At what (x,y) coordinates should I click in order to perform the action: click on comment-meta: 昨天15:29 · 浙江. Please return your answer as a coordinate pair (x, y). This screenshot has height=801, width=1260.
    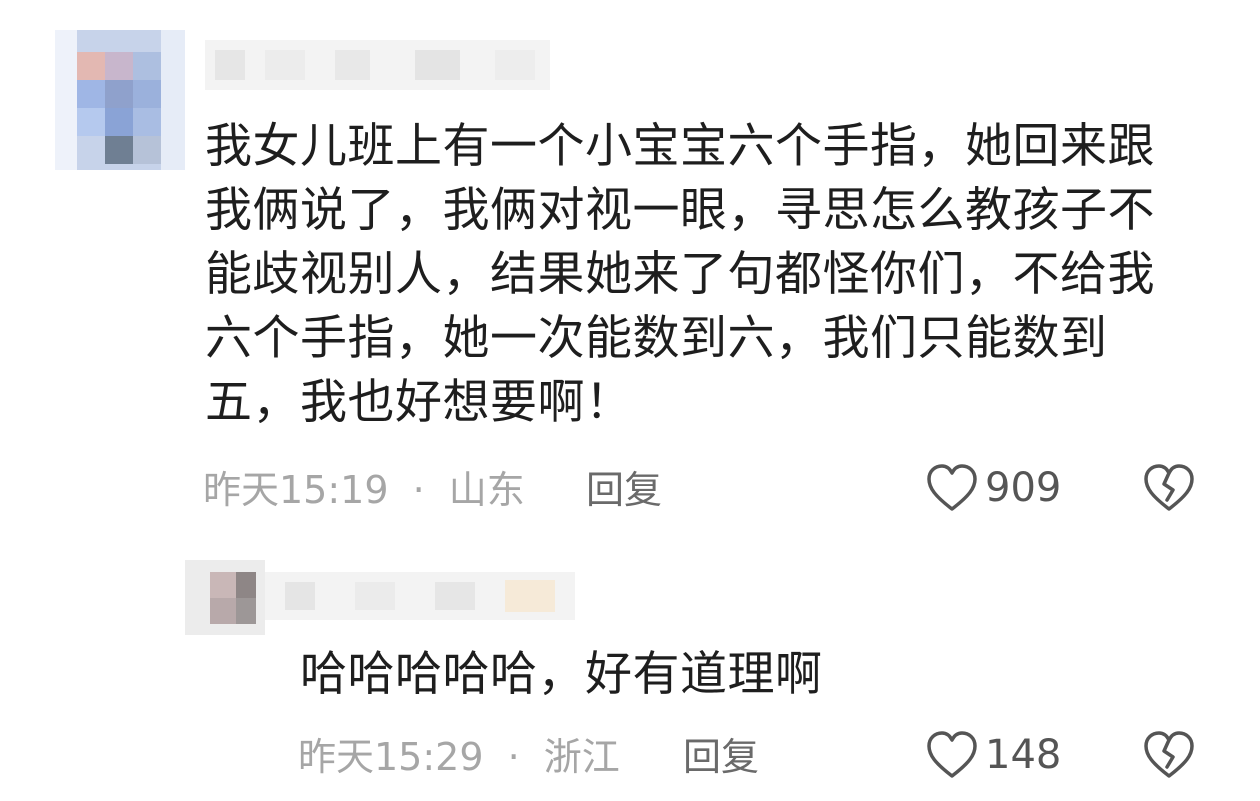
    Looking at the image, I should click on (459, 757).